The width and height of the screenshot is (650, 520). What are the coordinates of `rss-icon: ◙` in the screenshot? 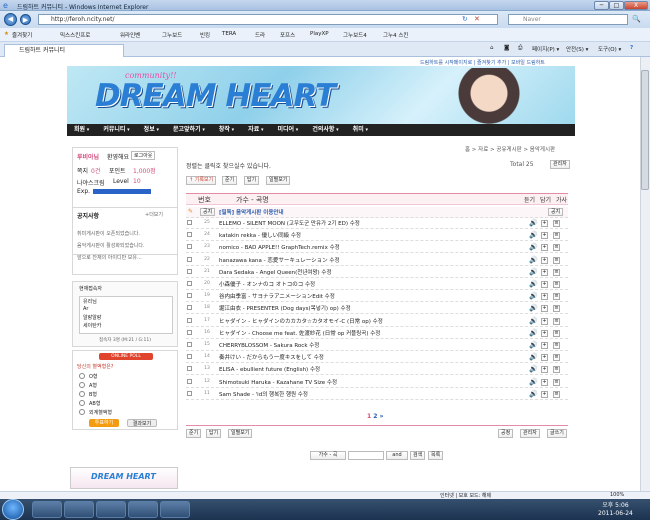 It's located at (506, 48).